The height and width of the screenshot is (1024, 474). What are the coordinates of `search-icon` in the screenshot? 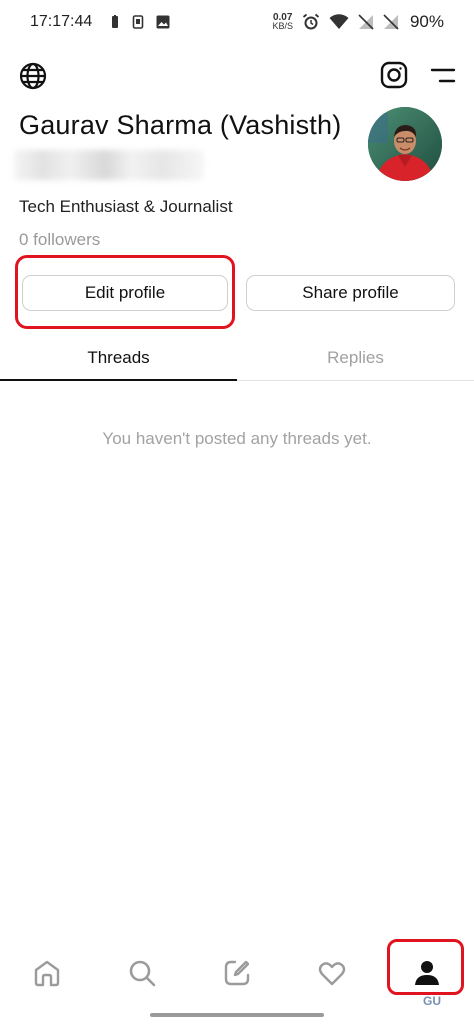 It's located at (142, 973).